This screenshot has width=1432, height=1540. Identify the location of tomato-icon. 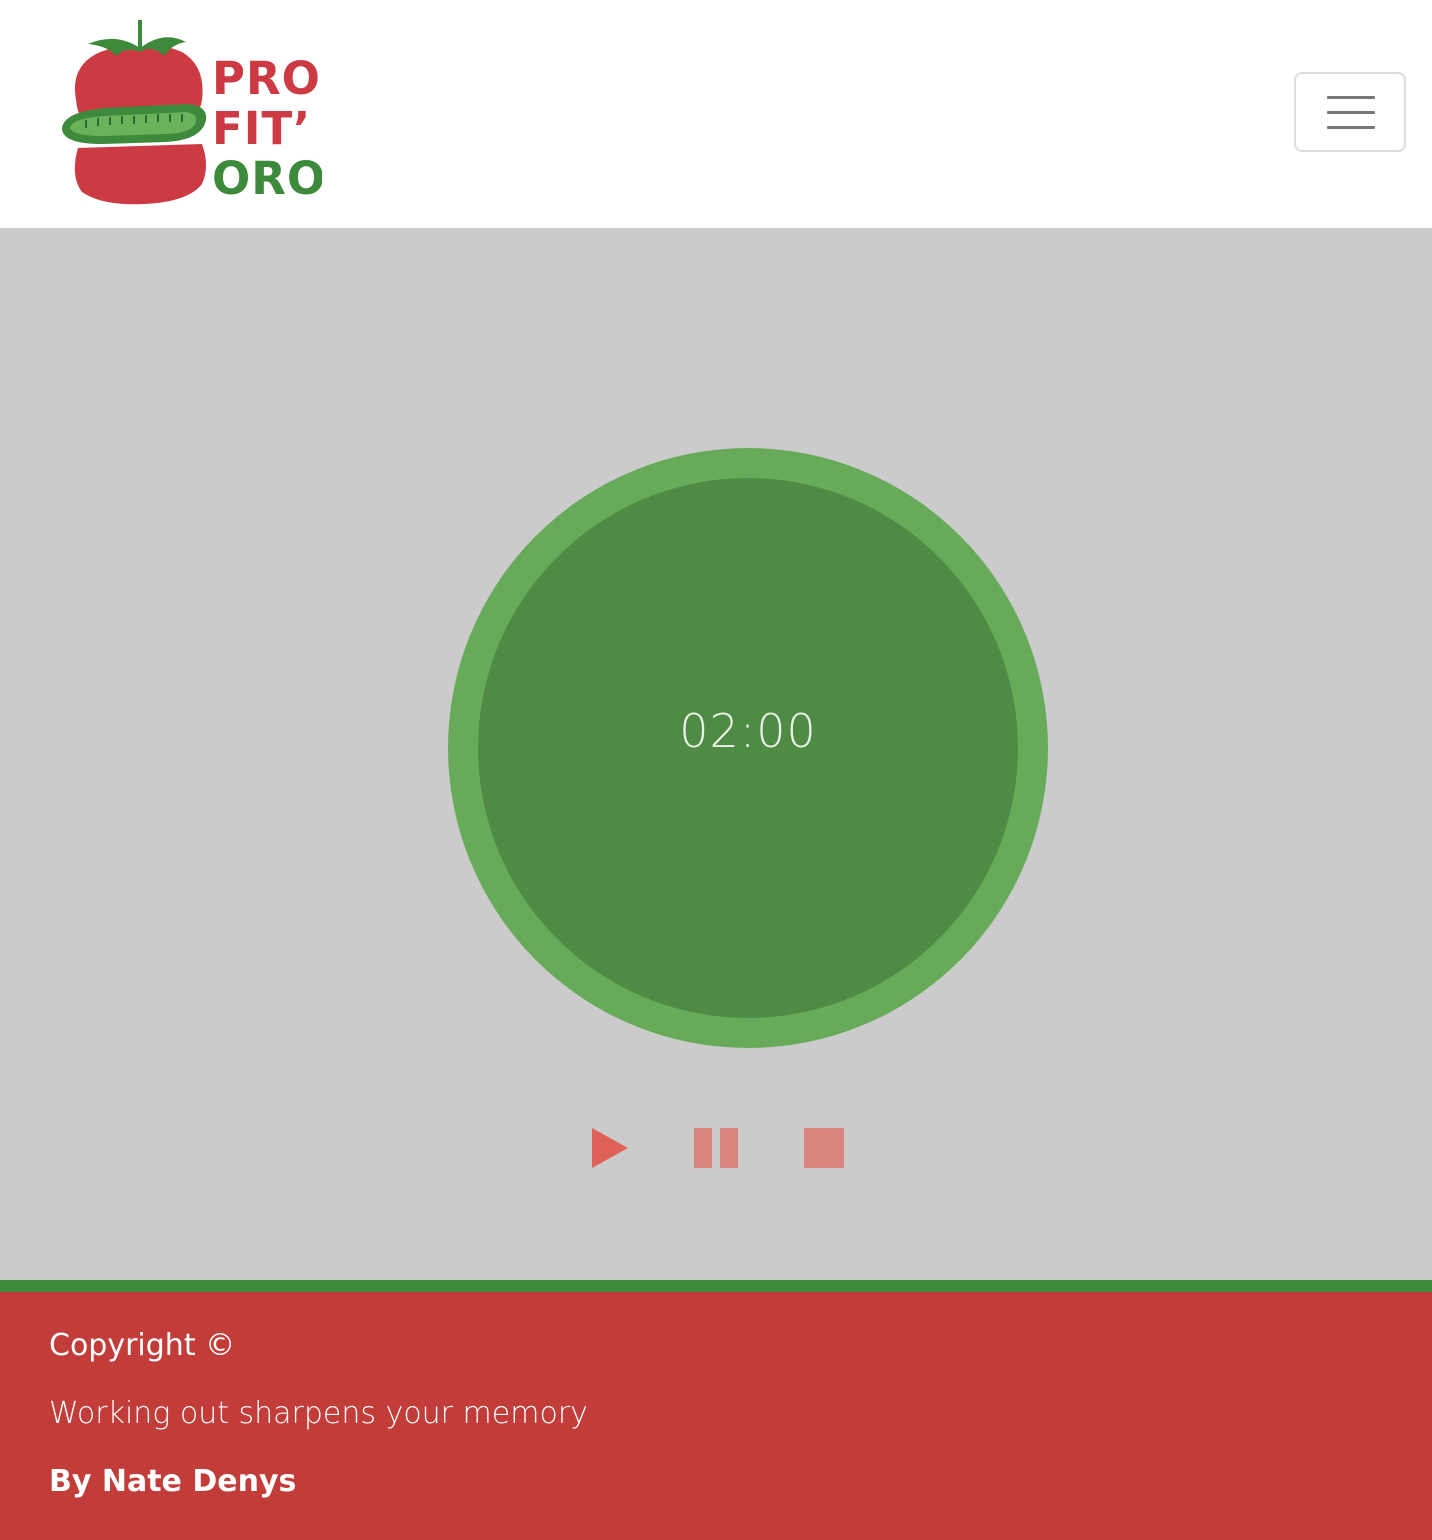
(134, 112).